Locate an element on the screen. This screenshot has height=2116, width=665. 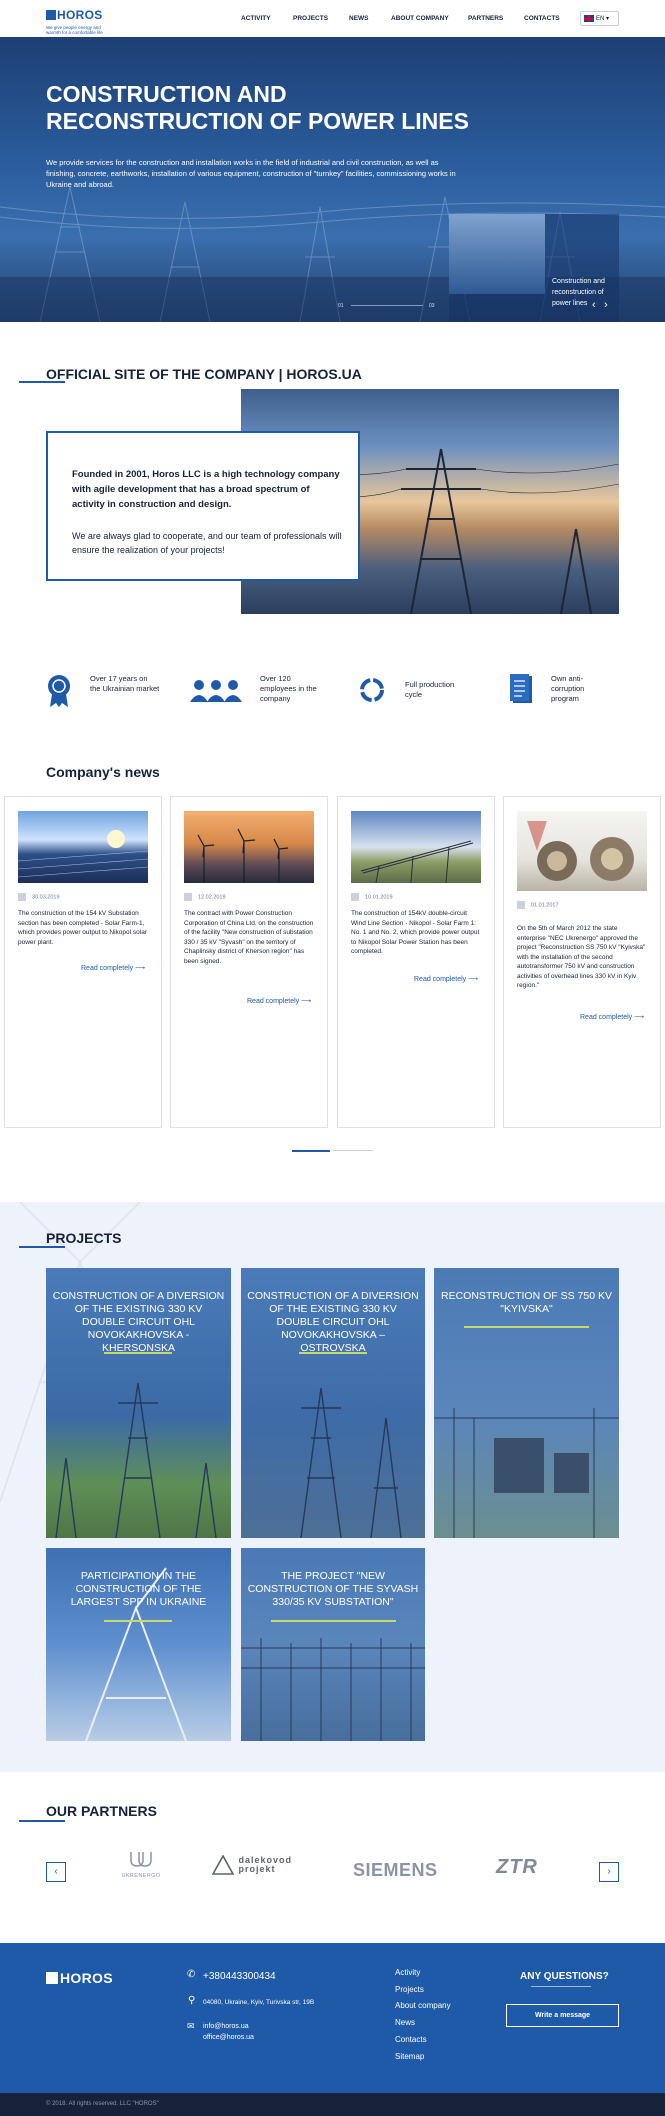
partner-dalekovod: DALEKOVOD PROJEKT is located at coordinates (269, 1864).